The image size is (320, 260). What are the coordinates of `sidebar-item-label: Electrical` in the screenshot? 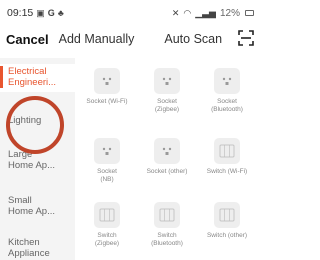 It's located at (27, 71).